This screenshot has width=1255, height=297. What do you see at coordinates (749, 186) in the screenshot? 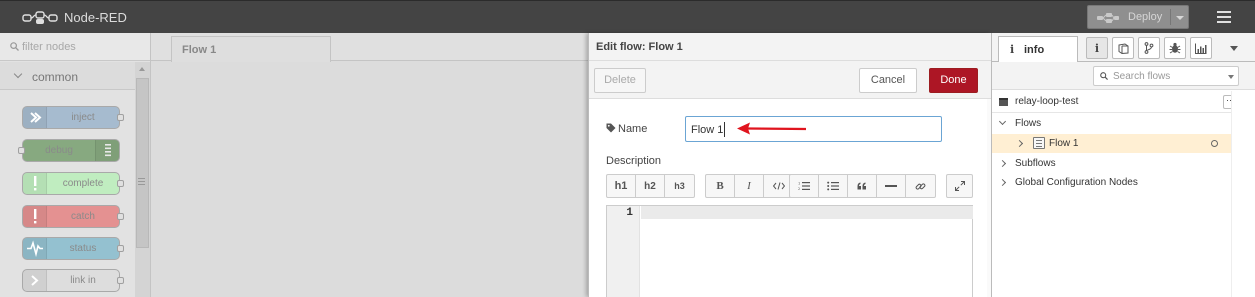
I see `italic-button: I` at bounding box center [749, 186].